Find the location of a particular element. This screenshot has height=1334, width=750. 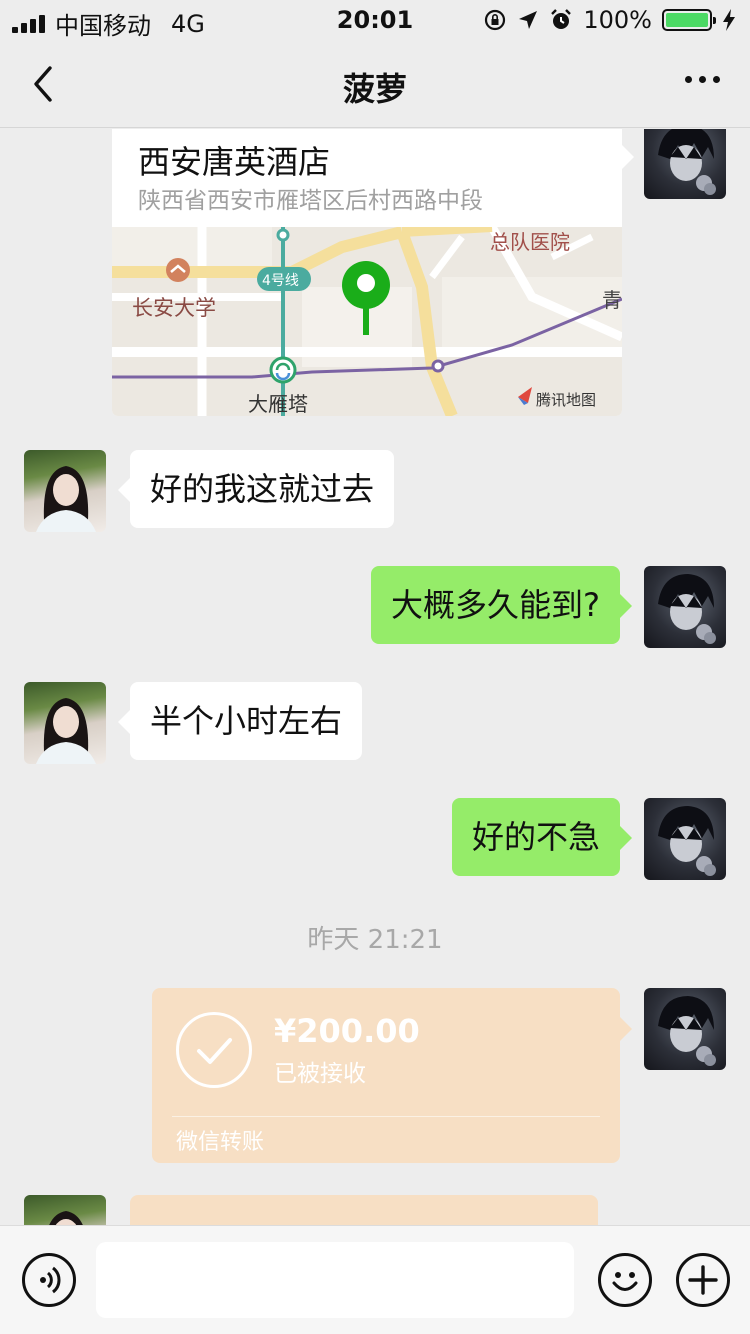

voice-button is located at coordinates (49, 1280).